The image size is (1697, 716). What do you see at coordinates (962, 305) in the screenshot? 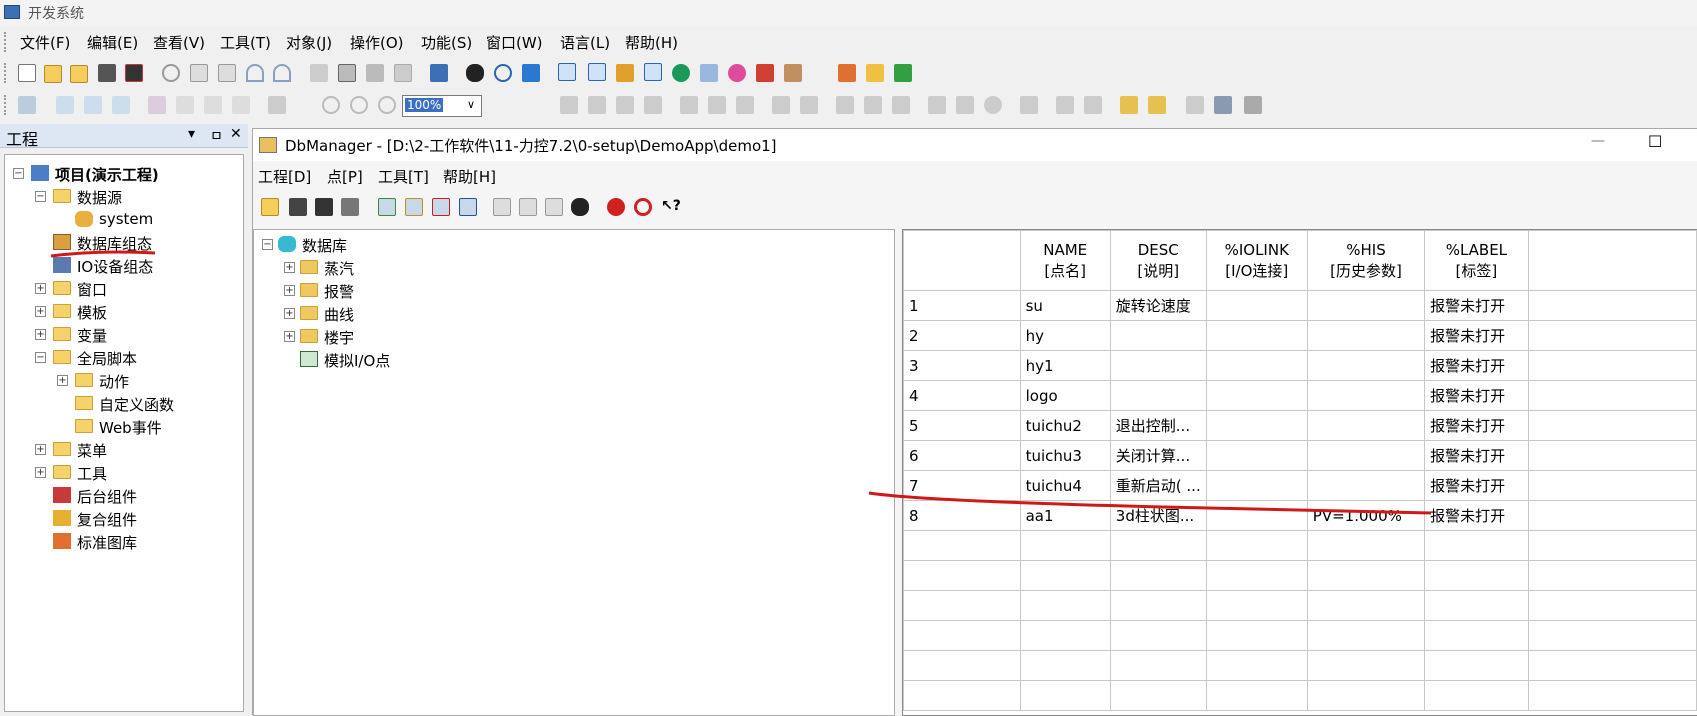
I see `row-number: 1` at bounding box center [962, 305].